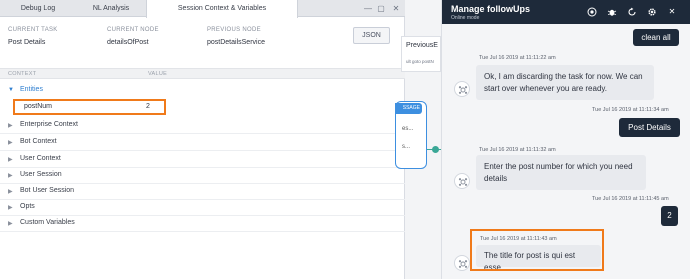  I want to click on message-timestamp: Tue Jul 16 2019 at 11:11:32 am, so click(517, 150).